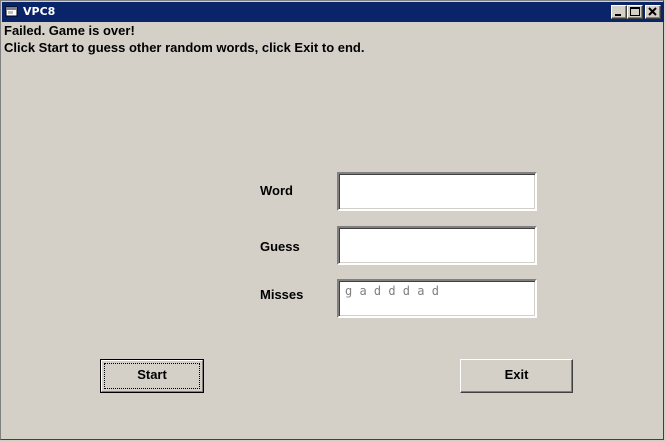 The height and width of the screenshot is (442, 666). I want to click on exit-button: Exit, so click(516, 376).